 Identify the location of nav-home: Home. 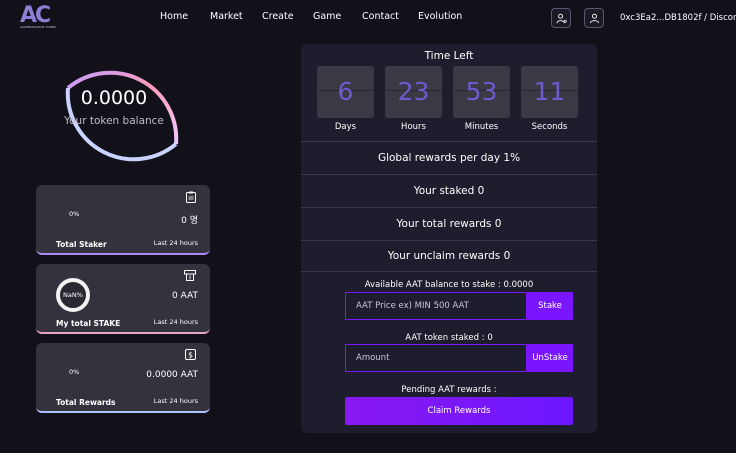
(174, 16).